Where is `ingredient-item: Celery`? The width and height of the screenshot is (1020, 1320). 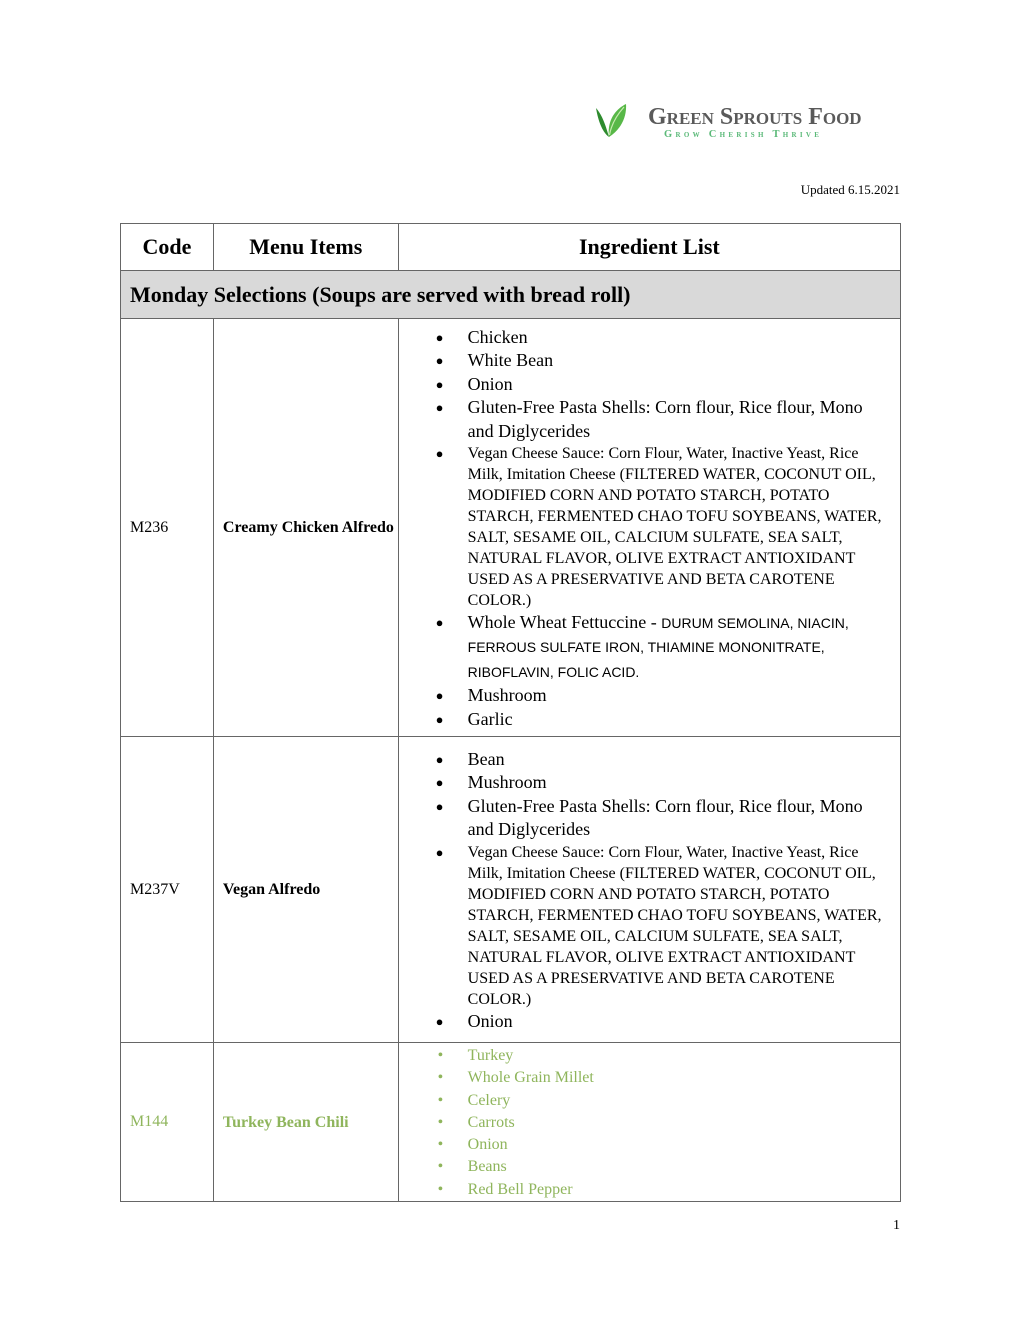
ingredient-item: Celery is located at coordinates (644, 1101).